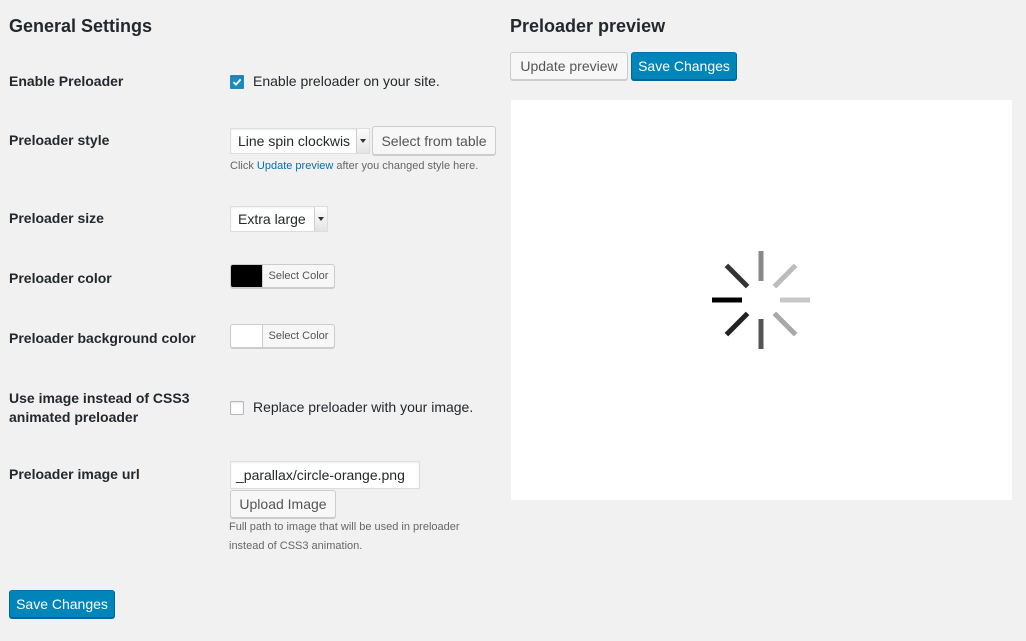  What do you see at coordinates (684, 66) in the screenshot?
I see `preview-save-changes-button: Save Changes` at bounding box center [684, 66].